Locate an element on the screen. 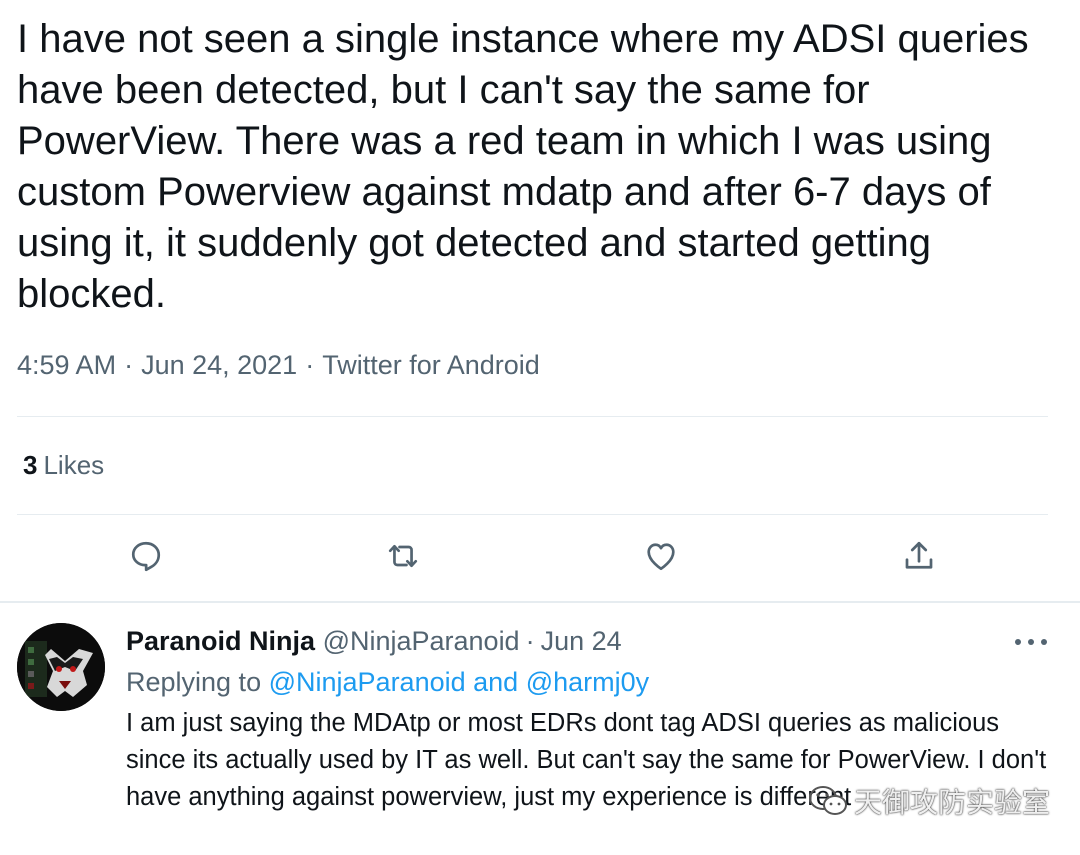 Image resolution: width=1080 pixels, height=855 pixels. replying-user-link: @harmj0y is located at coordinates (587, 682).